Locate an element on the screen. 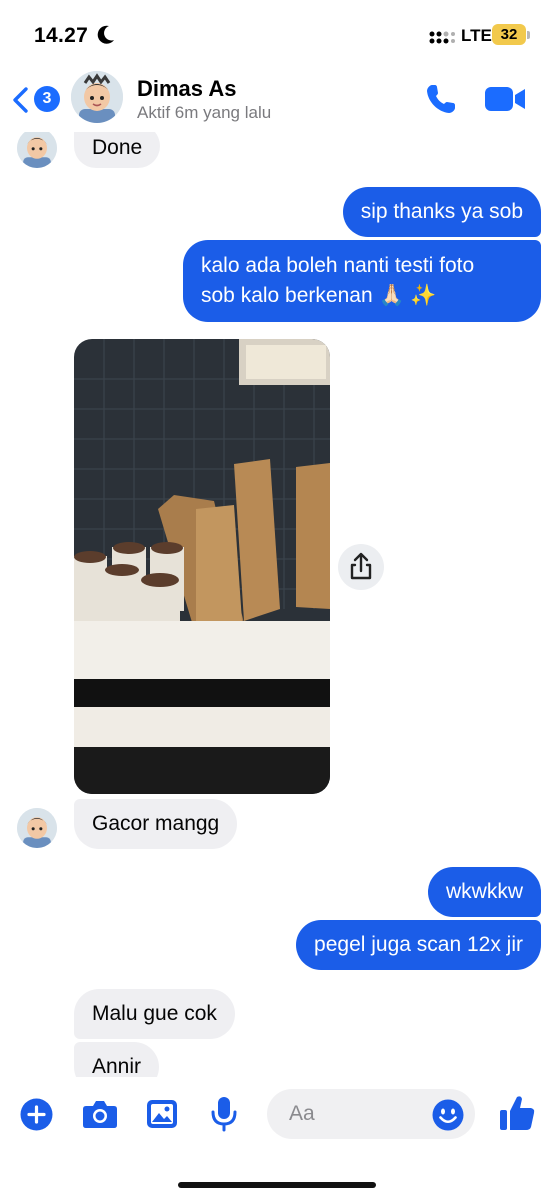 The width and height of the screenshot is (554, 1200). contact-avatar is located at coordinates (97, 97).